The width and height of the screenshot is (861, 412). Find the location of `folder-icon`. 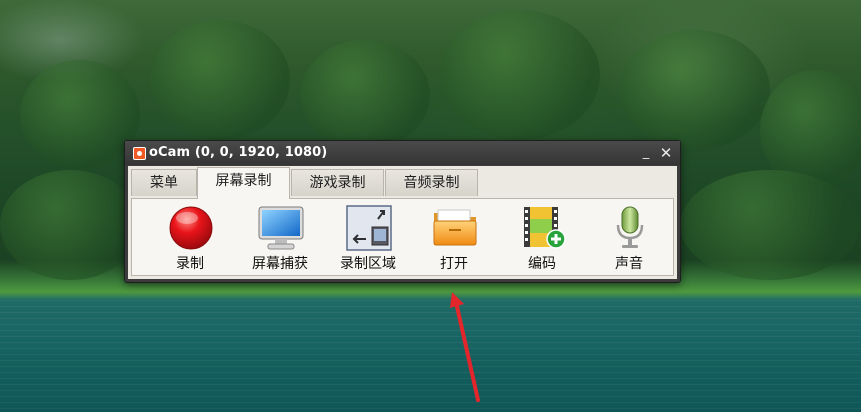

folder-icon is located at coordinates (455, 227).